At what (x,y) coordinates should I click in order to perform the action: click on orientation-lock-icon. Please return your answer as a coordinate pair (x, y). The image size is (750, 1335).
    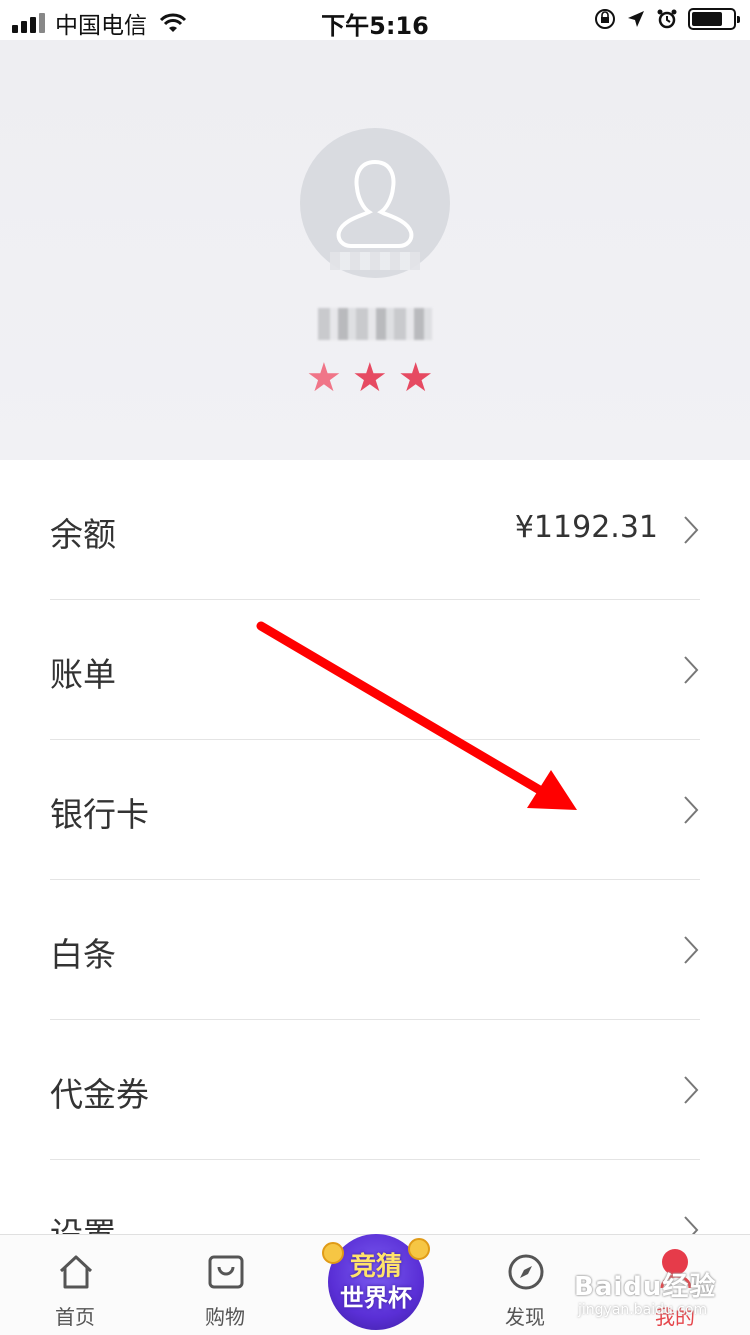
    Looking at the image, I should click on (605, 19).